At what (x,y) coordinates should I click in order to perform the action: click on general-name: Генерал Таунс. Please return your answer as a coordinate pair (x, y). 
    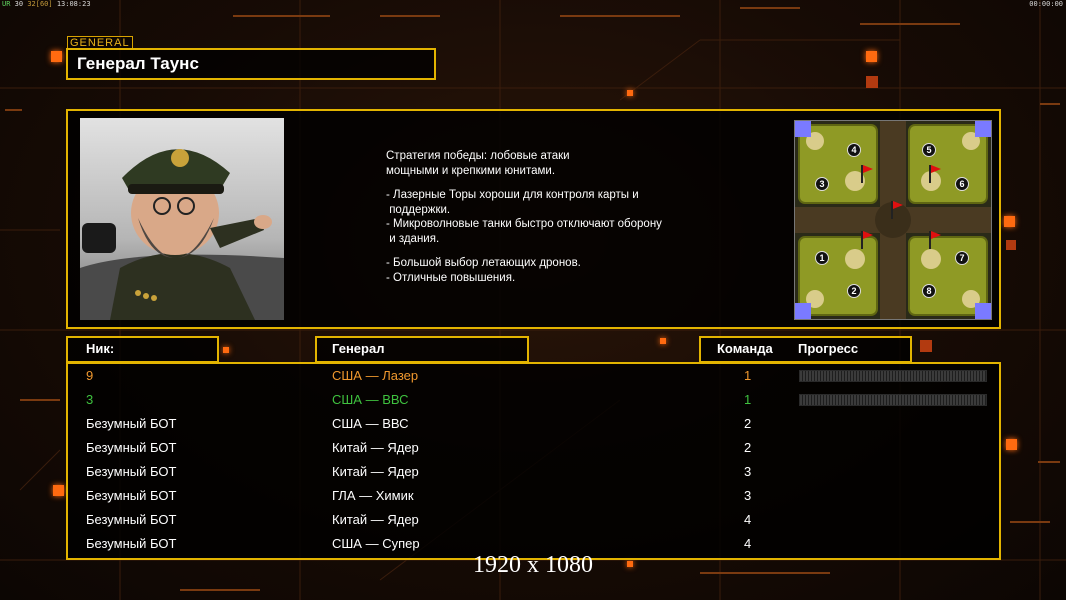
    Looking at the image, I should click on (138, 63).